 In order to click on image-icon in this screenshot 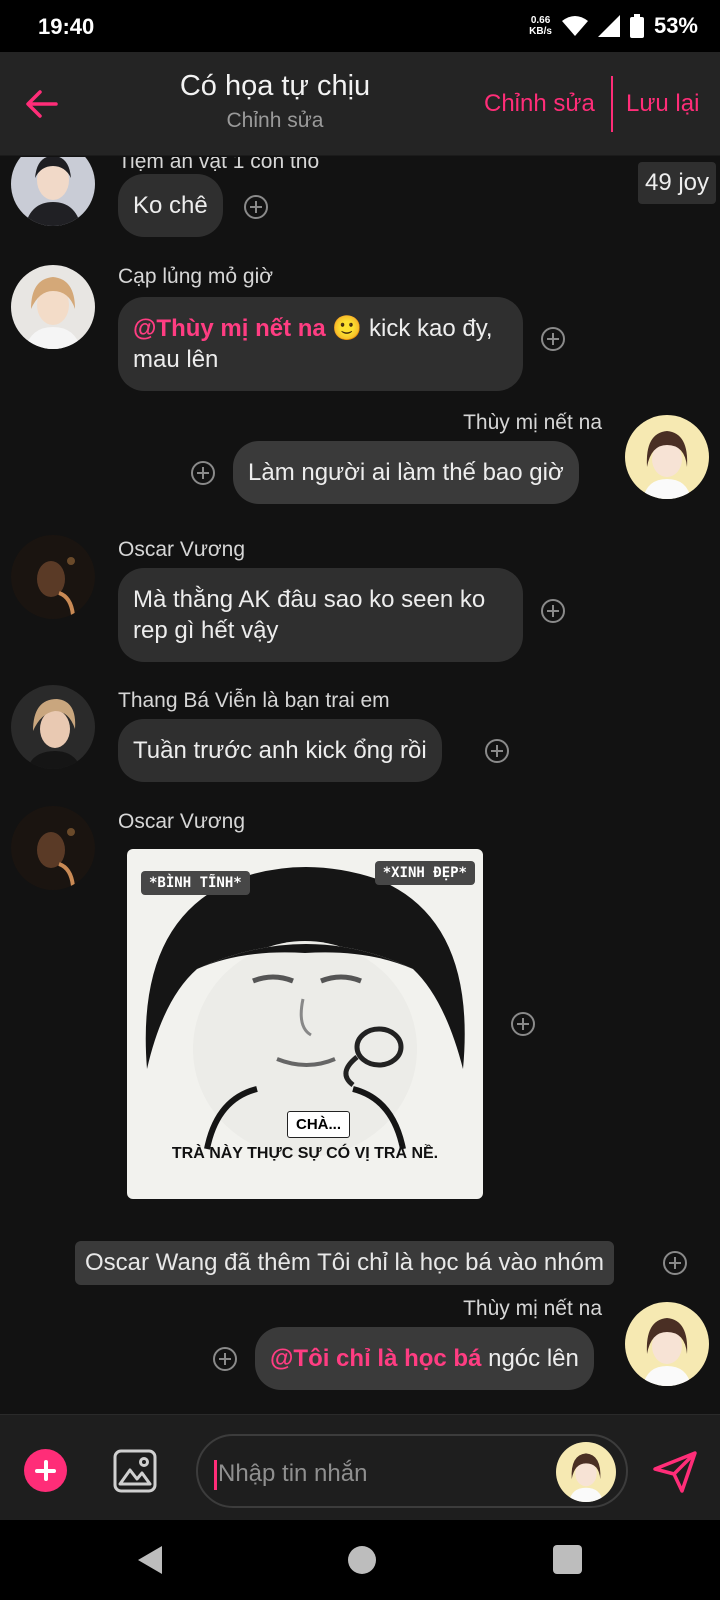, I will do `click(135, 1471)`.